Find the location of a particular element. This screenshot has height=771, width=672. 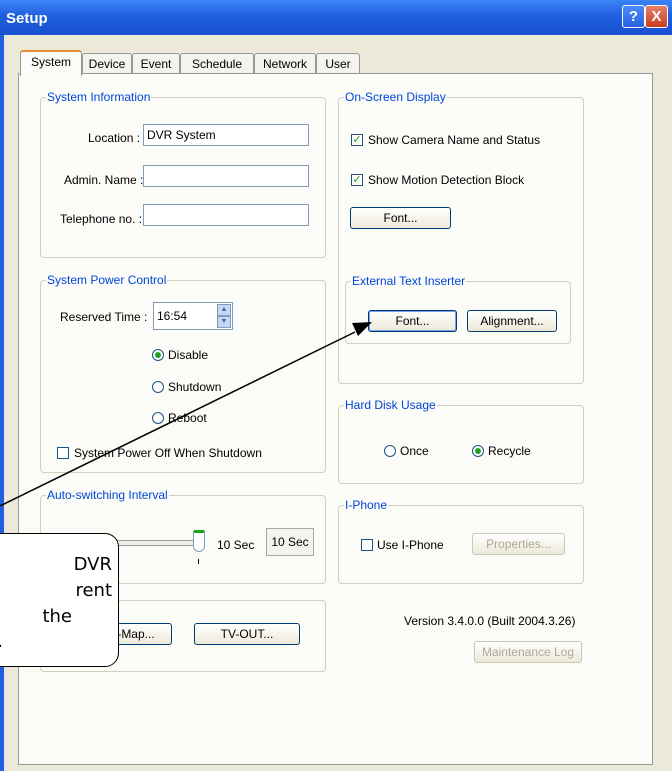

callout-line: rent is located at coordinates (93, 590).